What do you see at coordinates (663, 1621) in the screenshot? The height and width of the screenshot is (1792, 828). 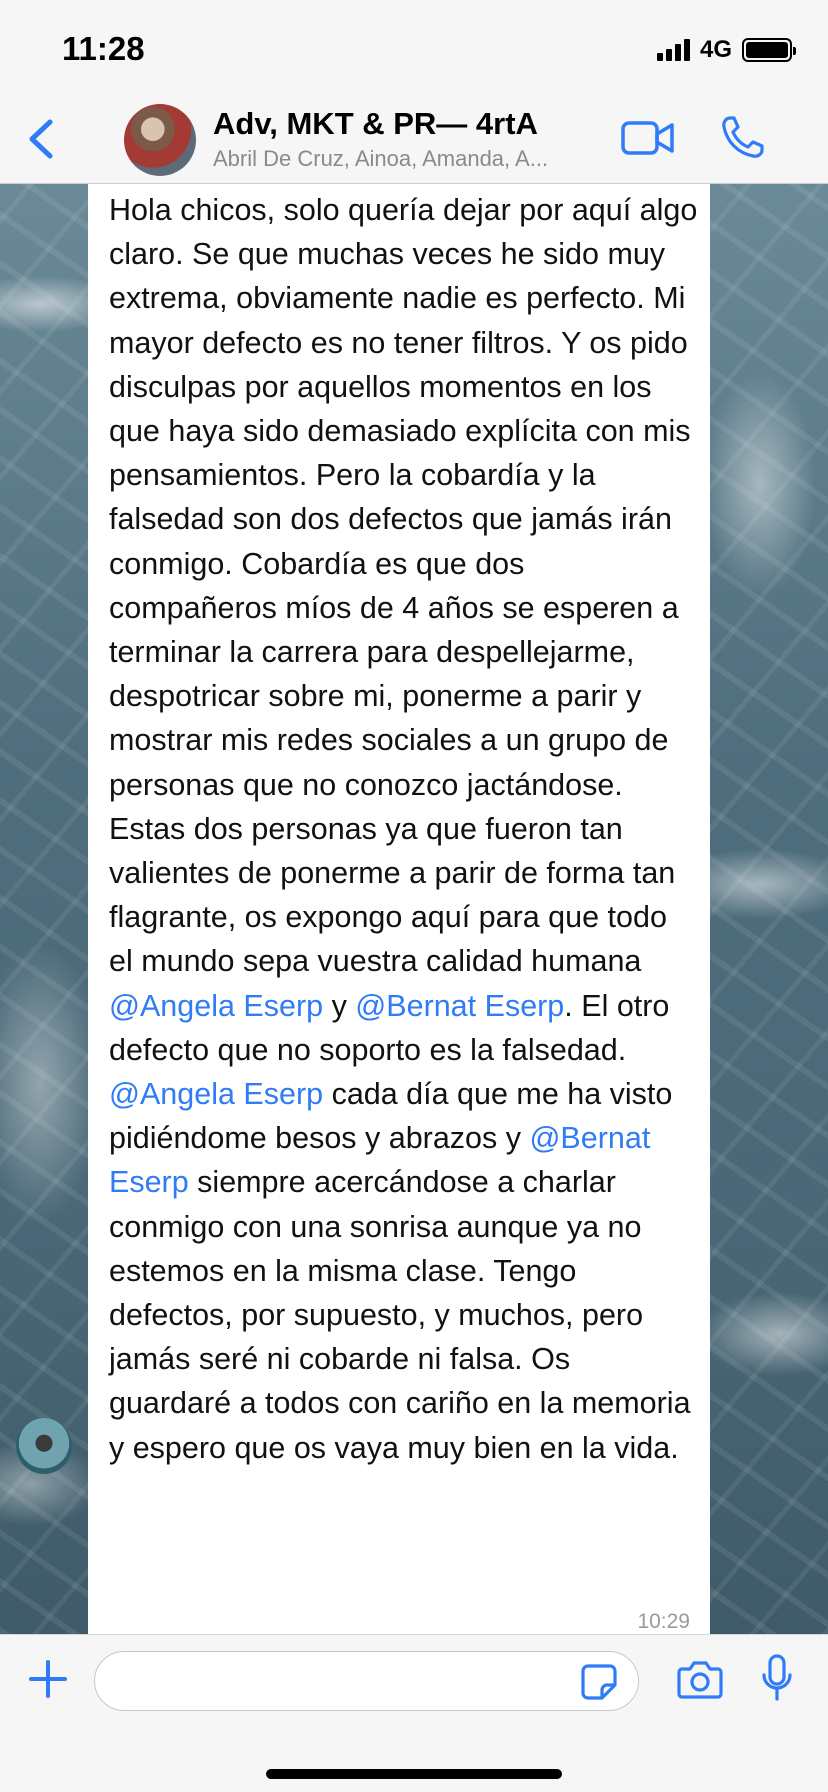 I see `message-time: 10:29` at bounding box center [663, 1621].